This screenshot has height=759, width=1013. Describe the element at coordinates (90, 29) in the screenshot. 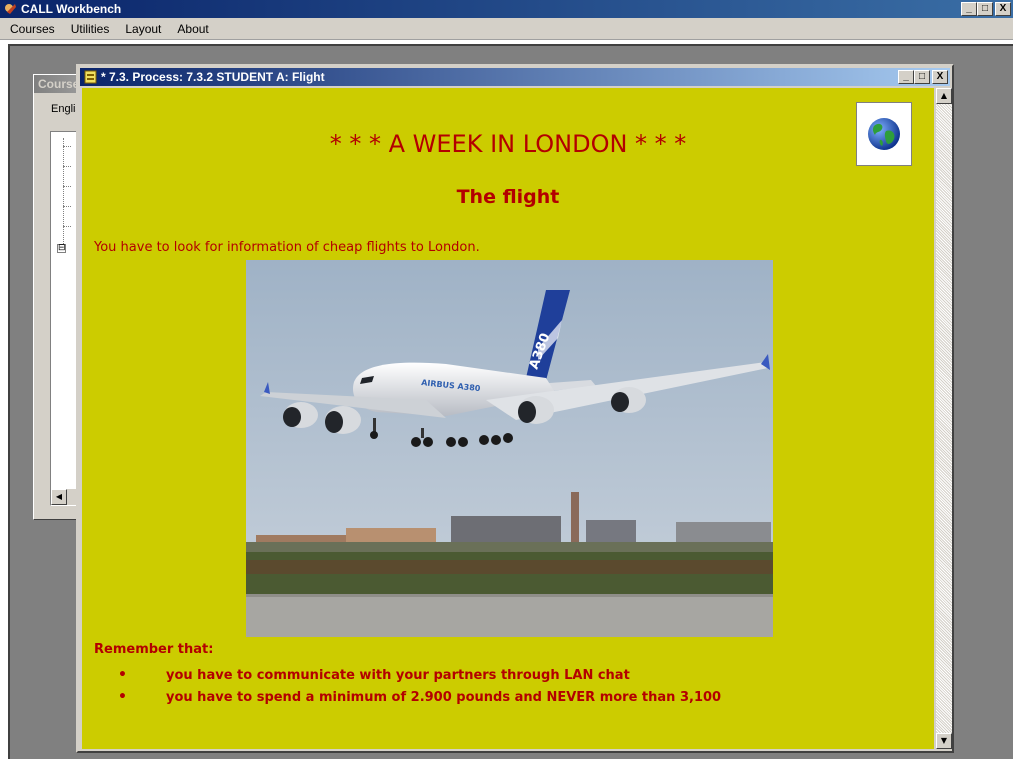

I see `menu-utilities: Utilities` at that location.